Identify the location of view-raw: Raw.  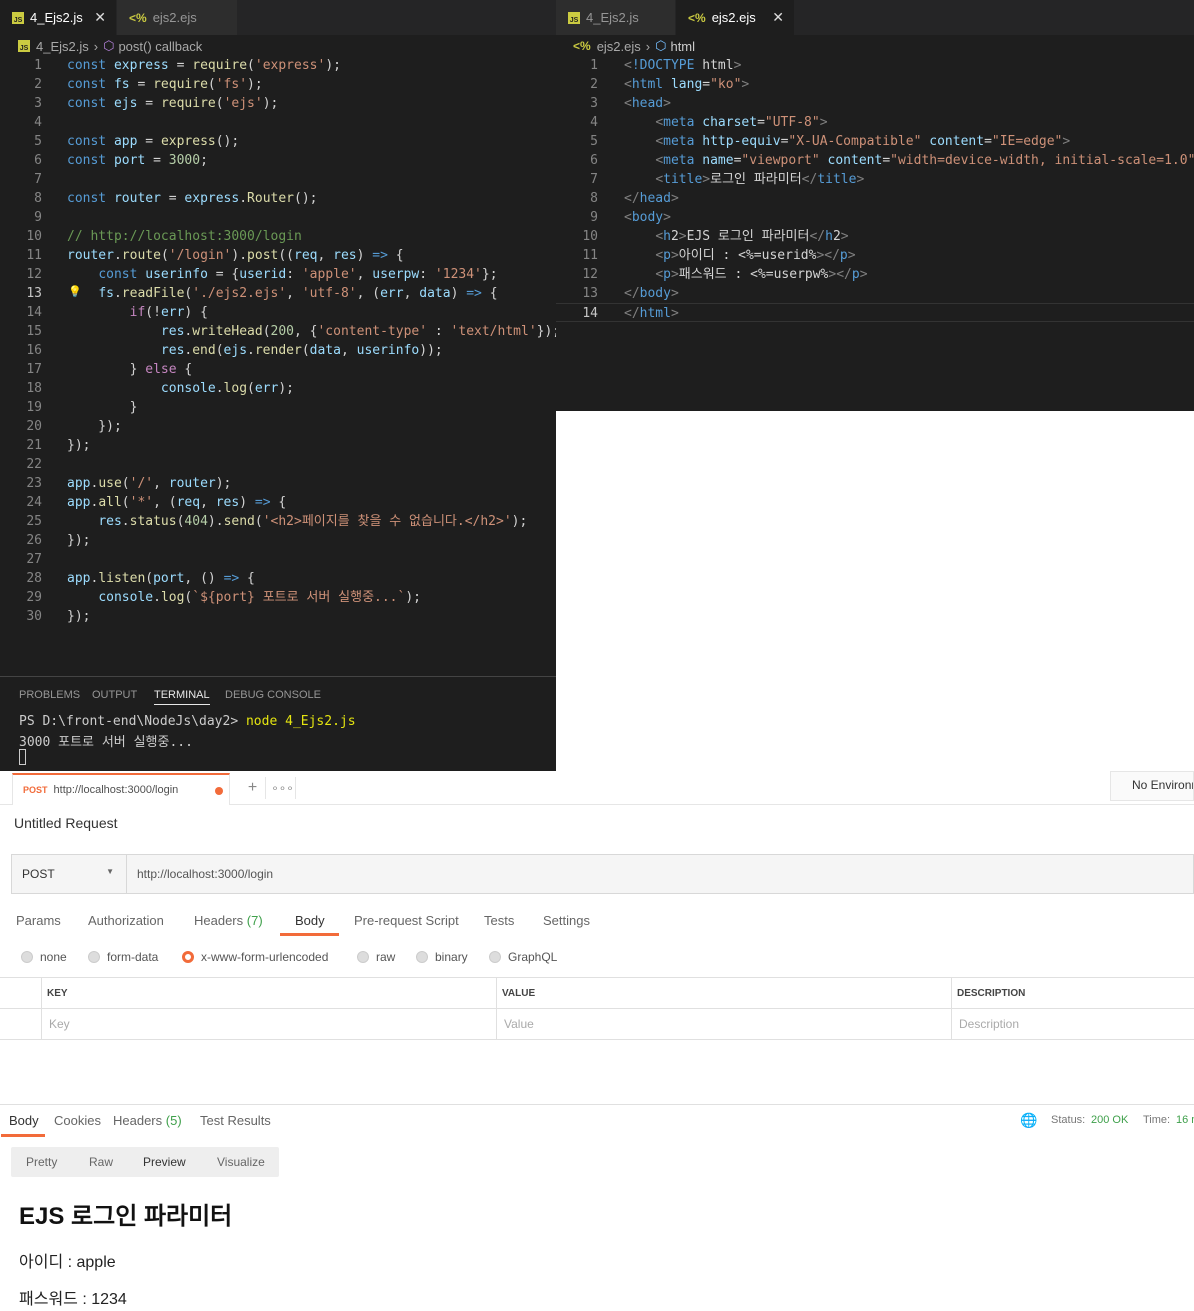
(101, 1162).